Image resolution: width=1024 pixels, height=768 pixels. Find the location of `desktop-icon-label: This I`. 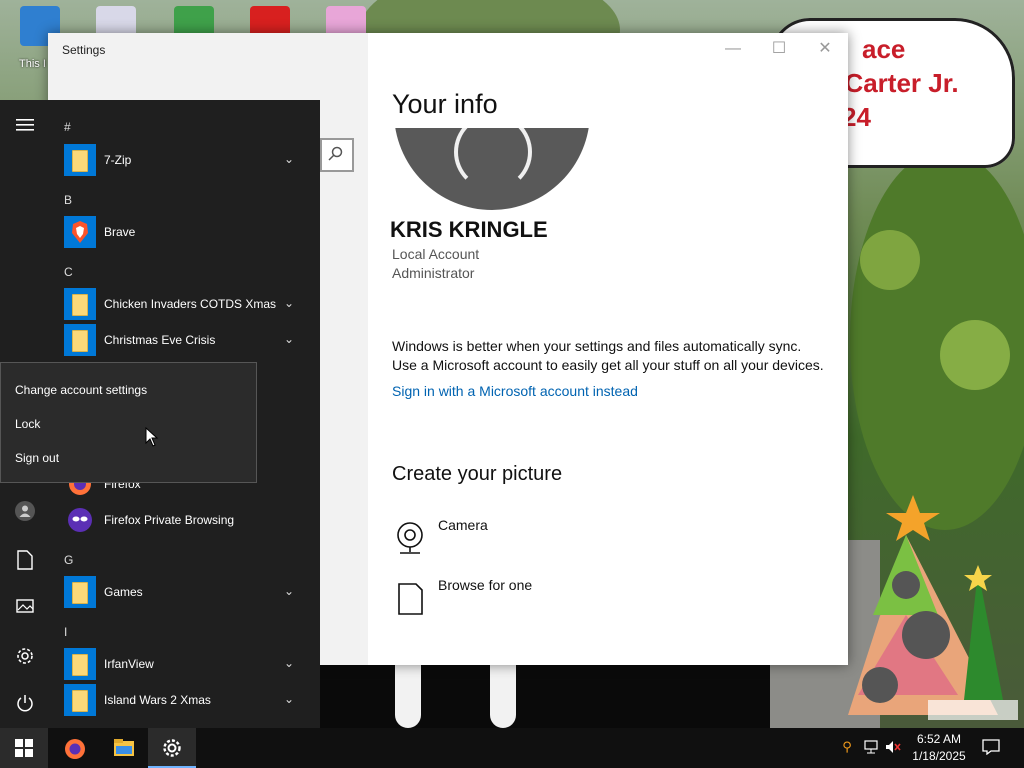

desktop-icon-label: This I is located at coordinates (32, 64).